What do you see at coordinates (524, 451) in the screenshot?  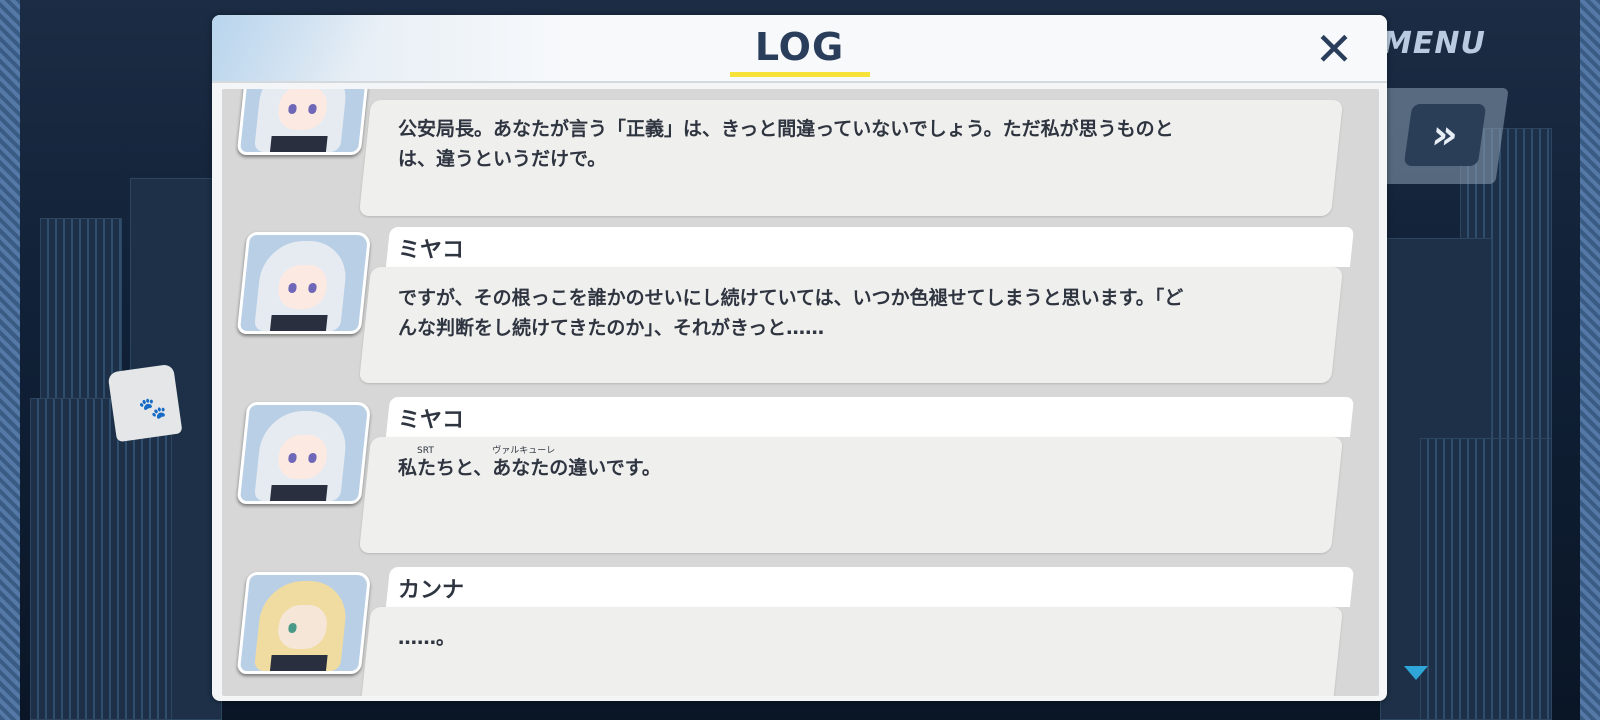 I see `ruby-annotation: ヴァルキューレ` at bounding box center [524, 451].